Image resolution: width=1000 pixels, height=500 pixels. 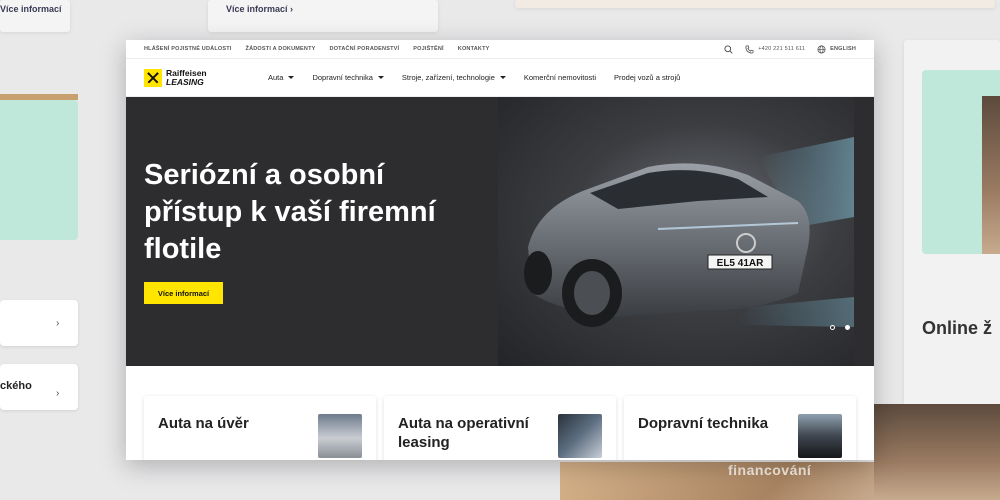 I want to click on bg-mint-panel, so click(x=39, y=170).